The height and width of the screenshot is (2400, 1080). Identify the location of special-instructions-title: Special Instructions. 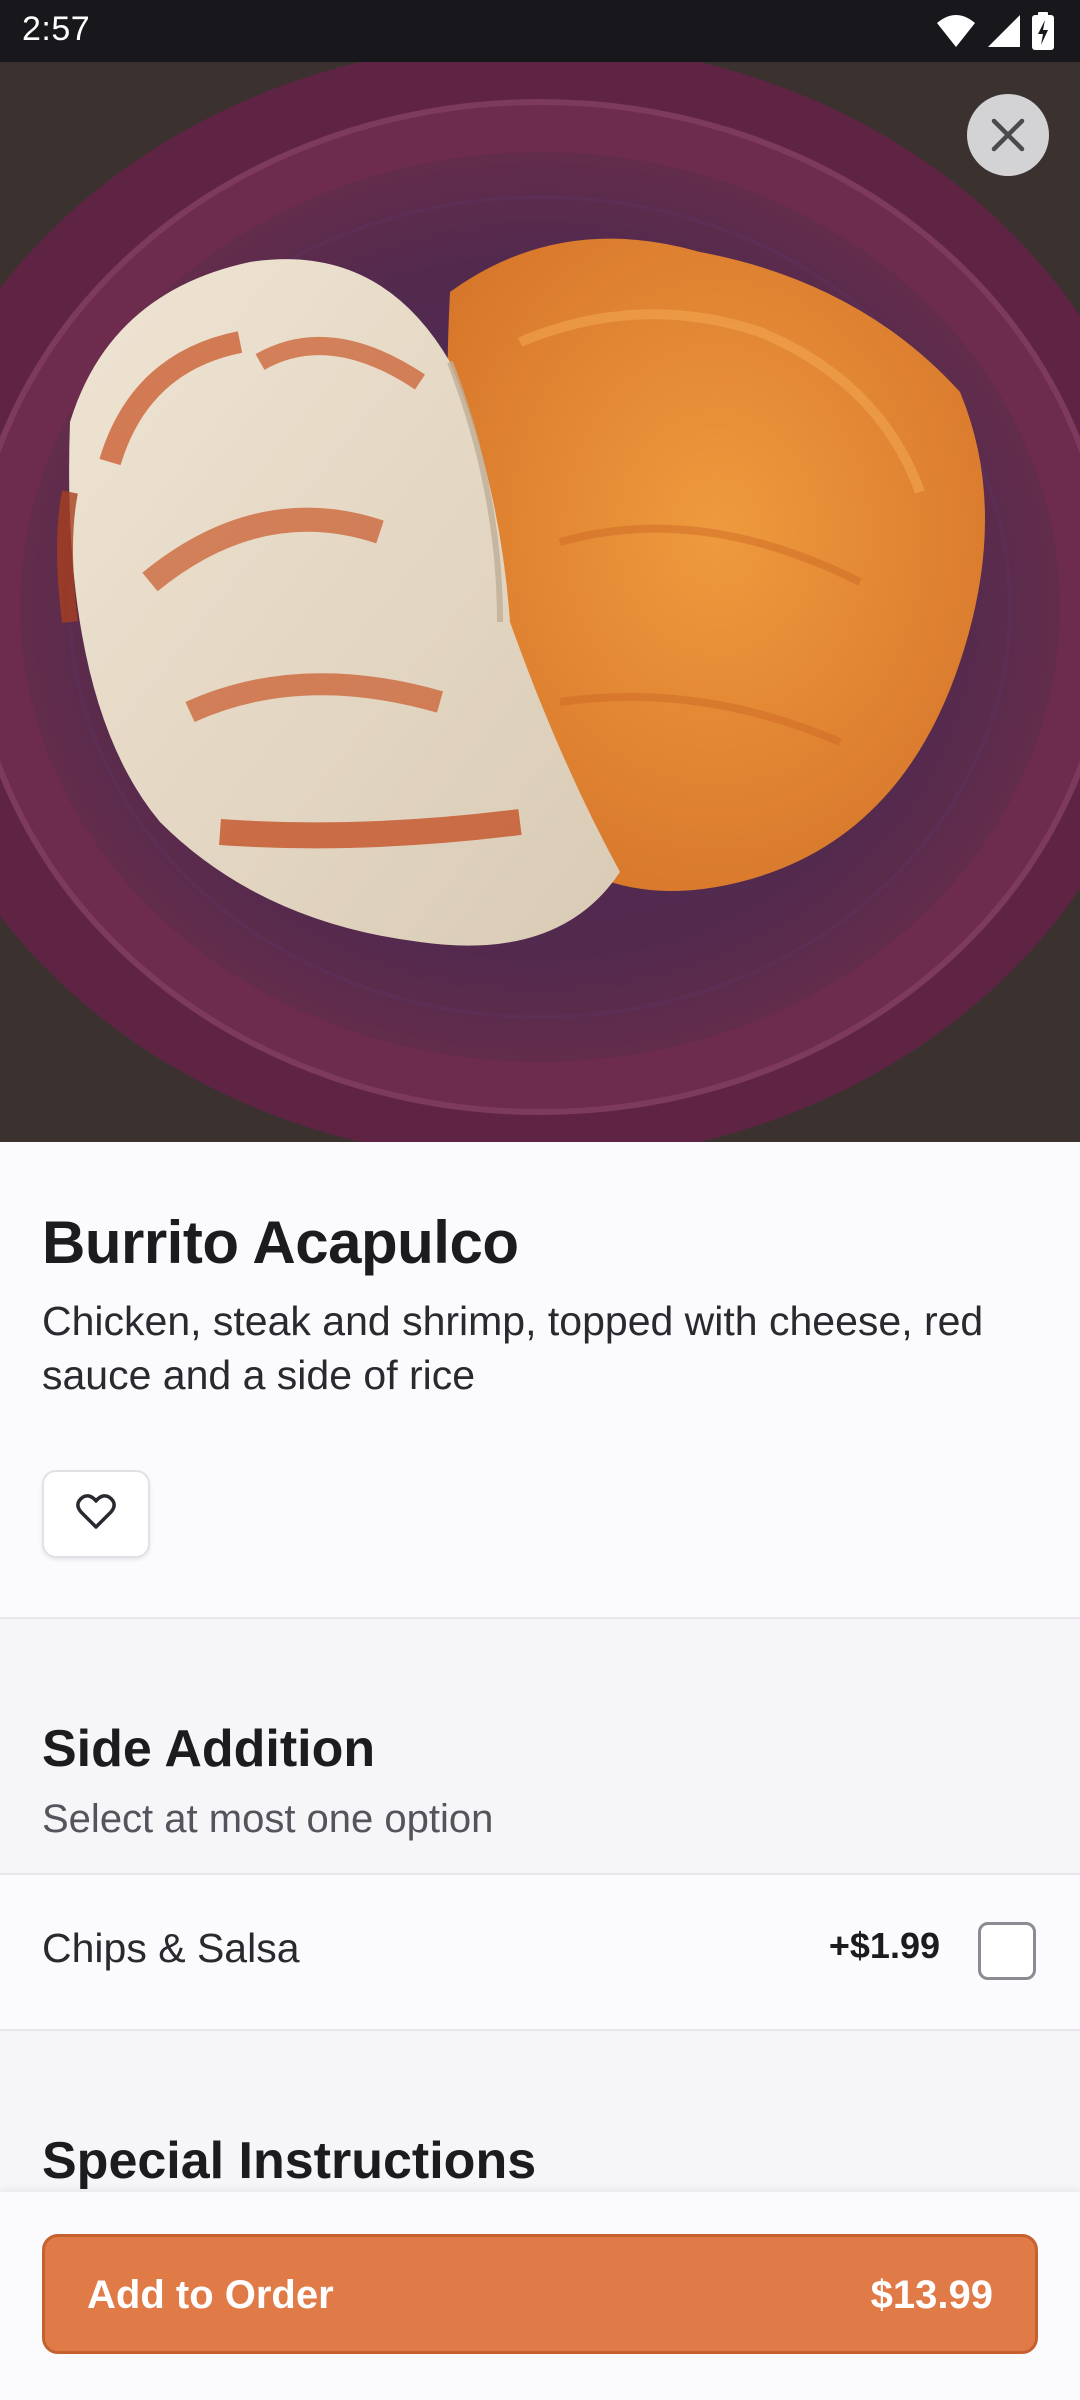
(289, 2161).